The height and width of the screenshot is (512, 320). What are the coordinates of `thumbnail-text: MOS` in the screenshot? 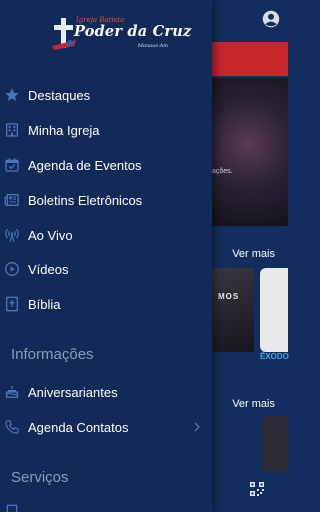 It's located at (229, 296).